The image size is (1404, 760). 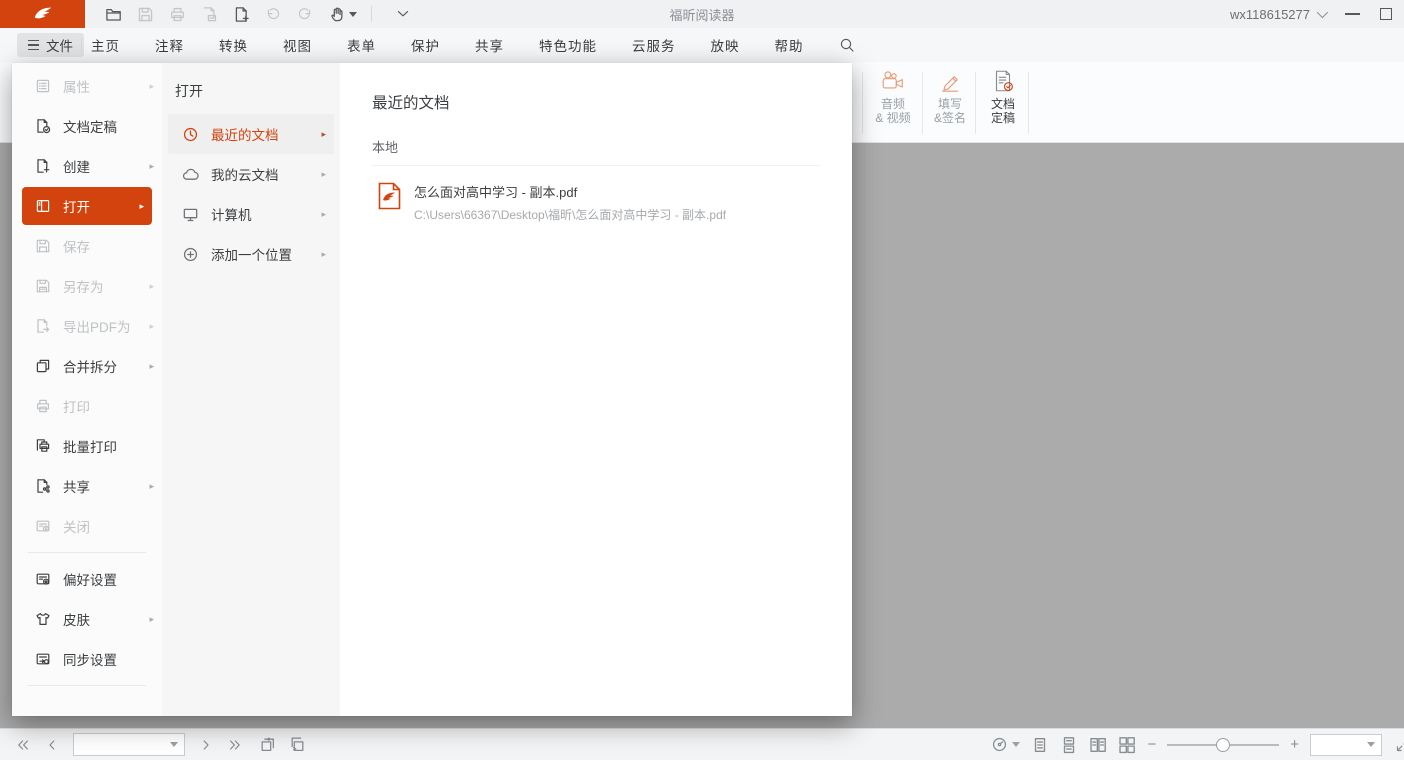 I want to click on menu-item-create: 创建 ▸, so click(x=87, y=166).